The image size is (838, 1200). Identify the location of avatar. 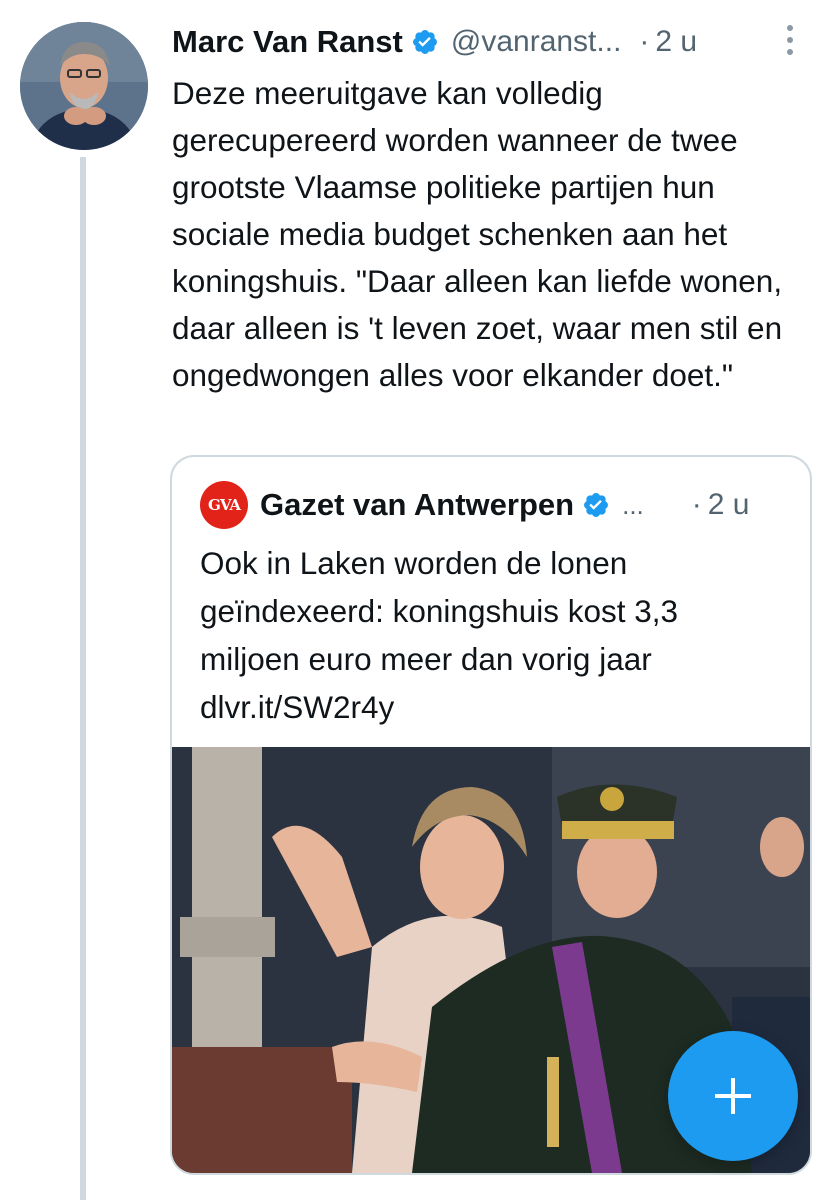
(84, 86).